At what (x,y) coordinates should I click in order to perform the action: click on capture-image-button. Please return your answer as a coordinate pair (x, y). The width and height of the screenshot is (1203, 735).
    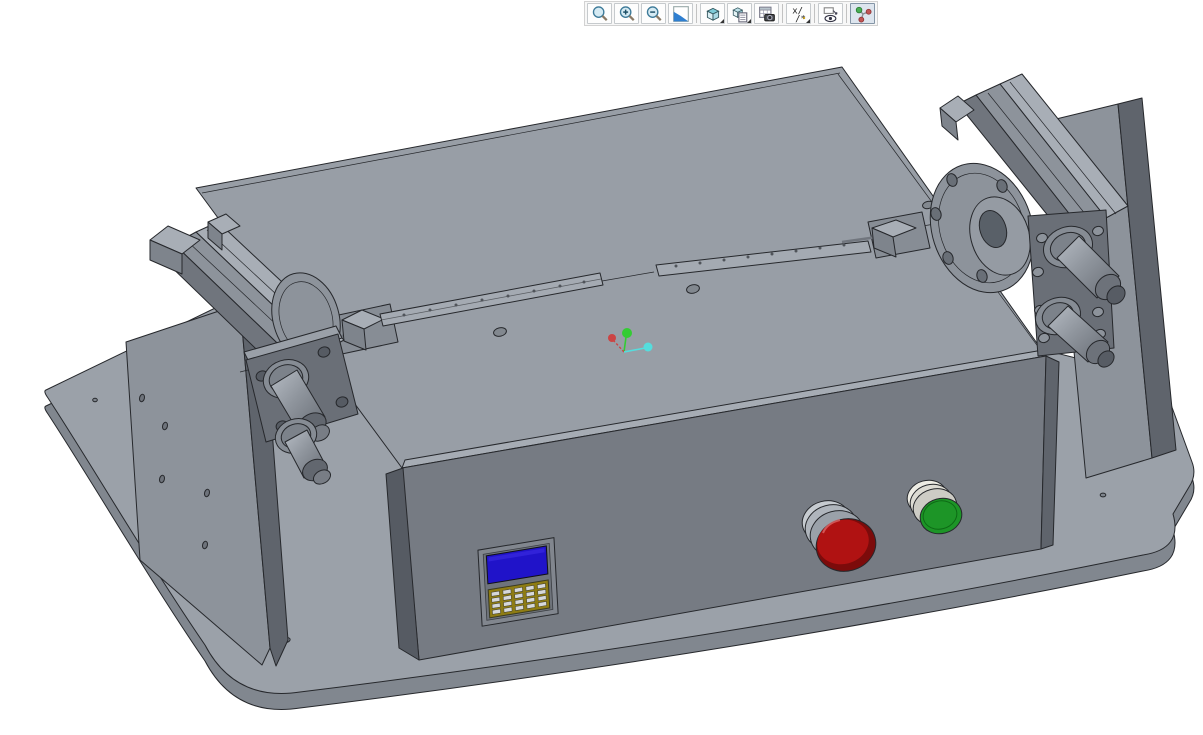
    Looking at the image, I should click on (766, 13).